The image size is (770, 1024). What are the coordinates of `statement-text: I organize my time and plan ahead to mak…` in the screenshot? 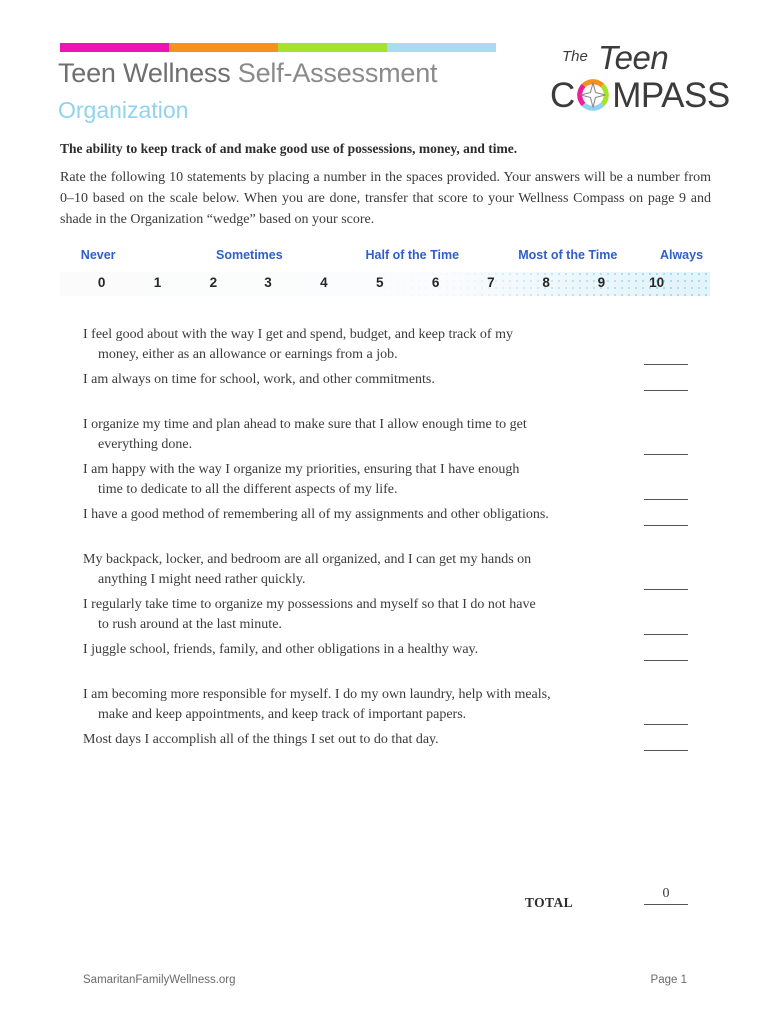 It's located at (343, 435).